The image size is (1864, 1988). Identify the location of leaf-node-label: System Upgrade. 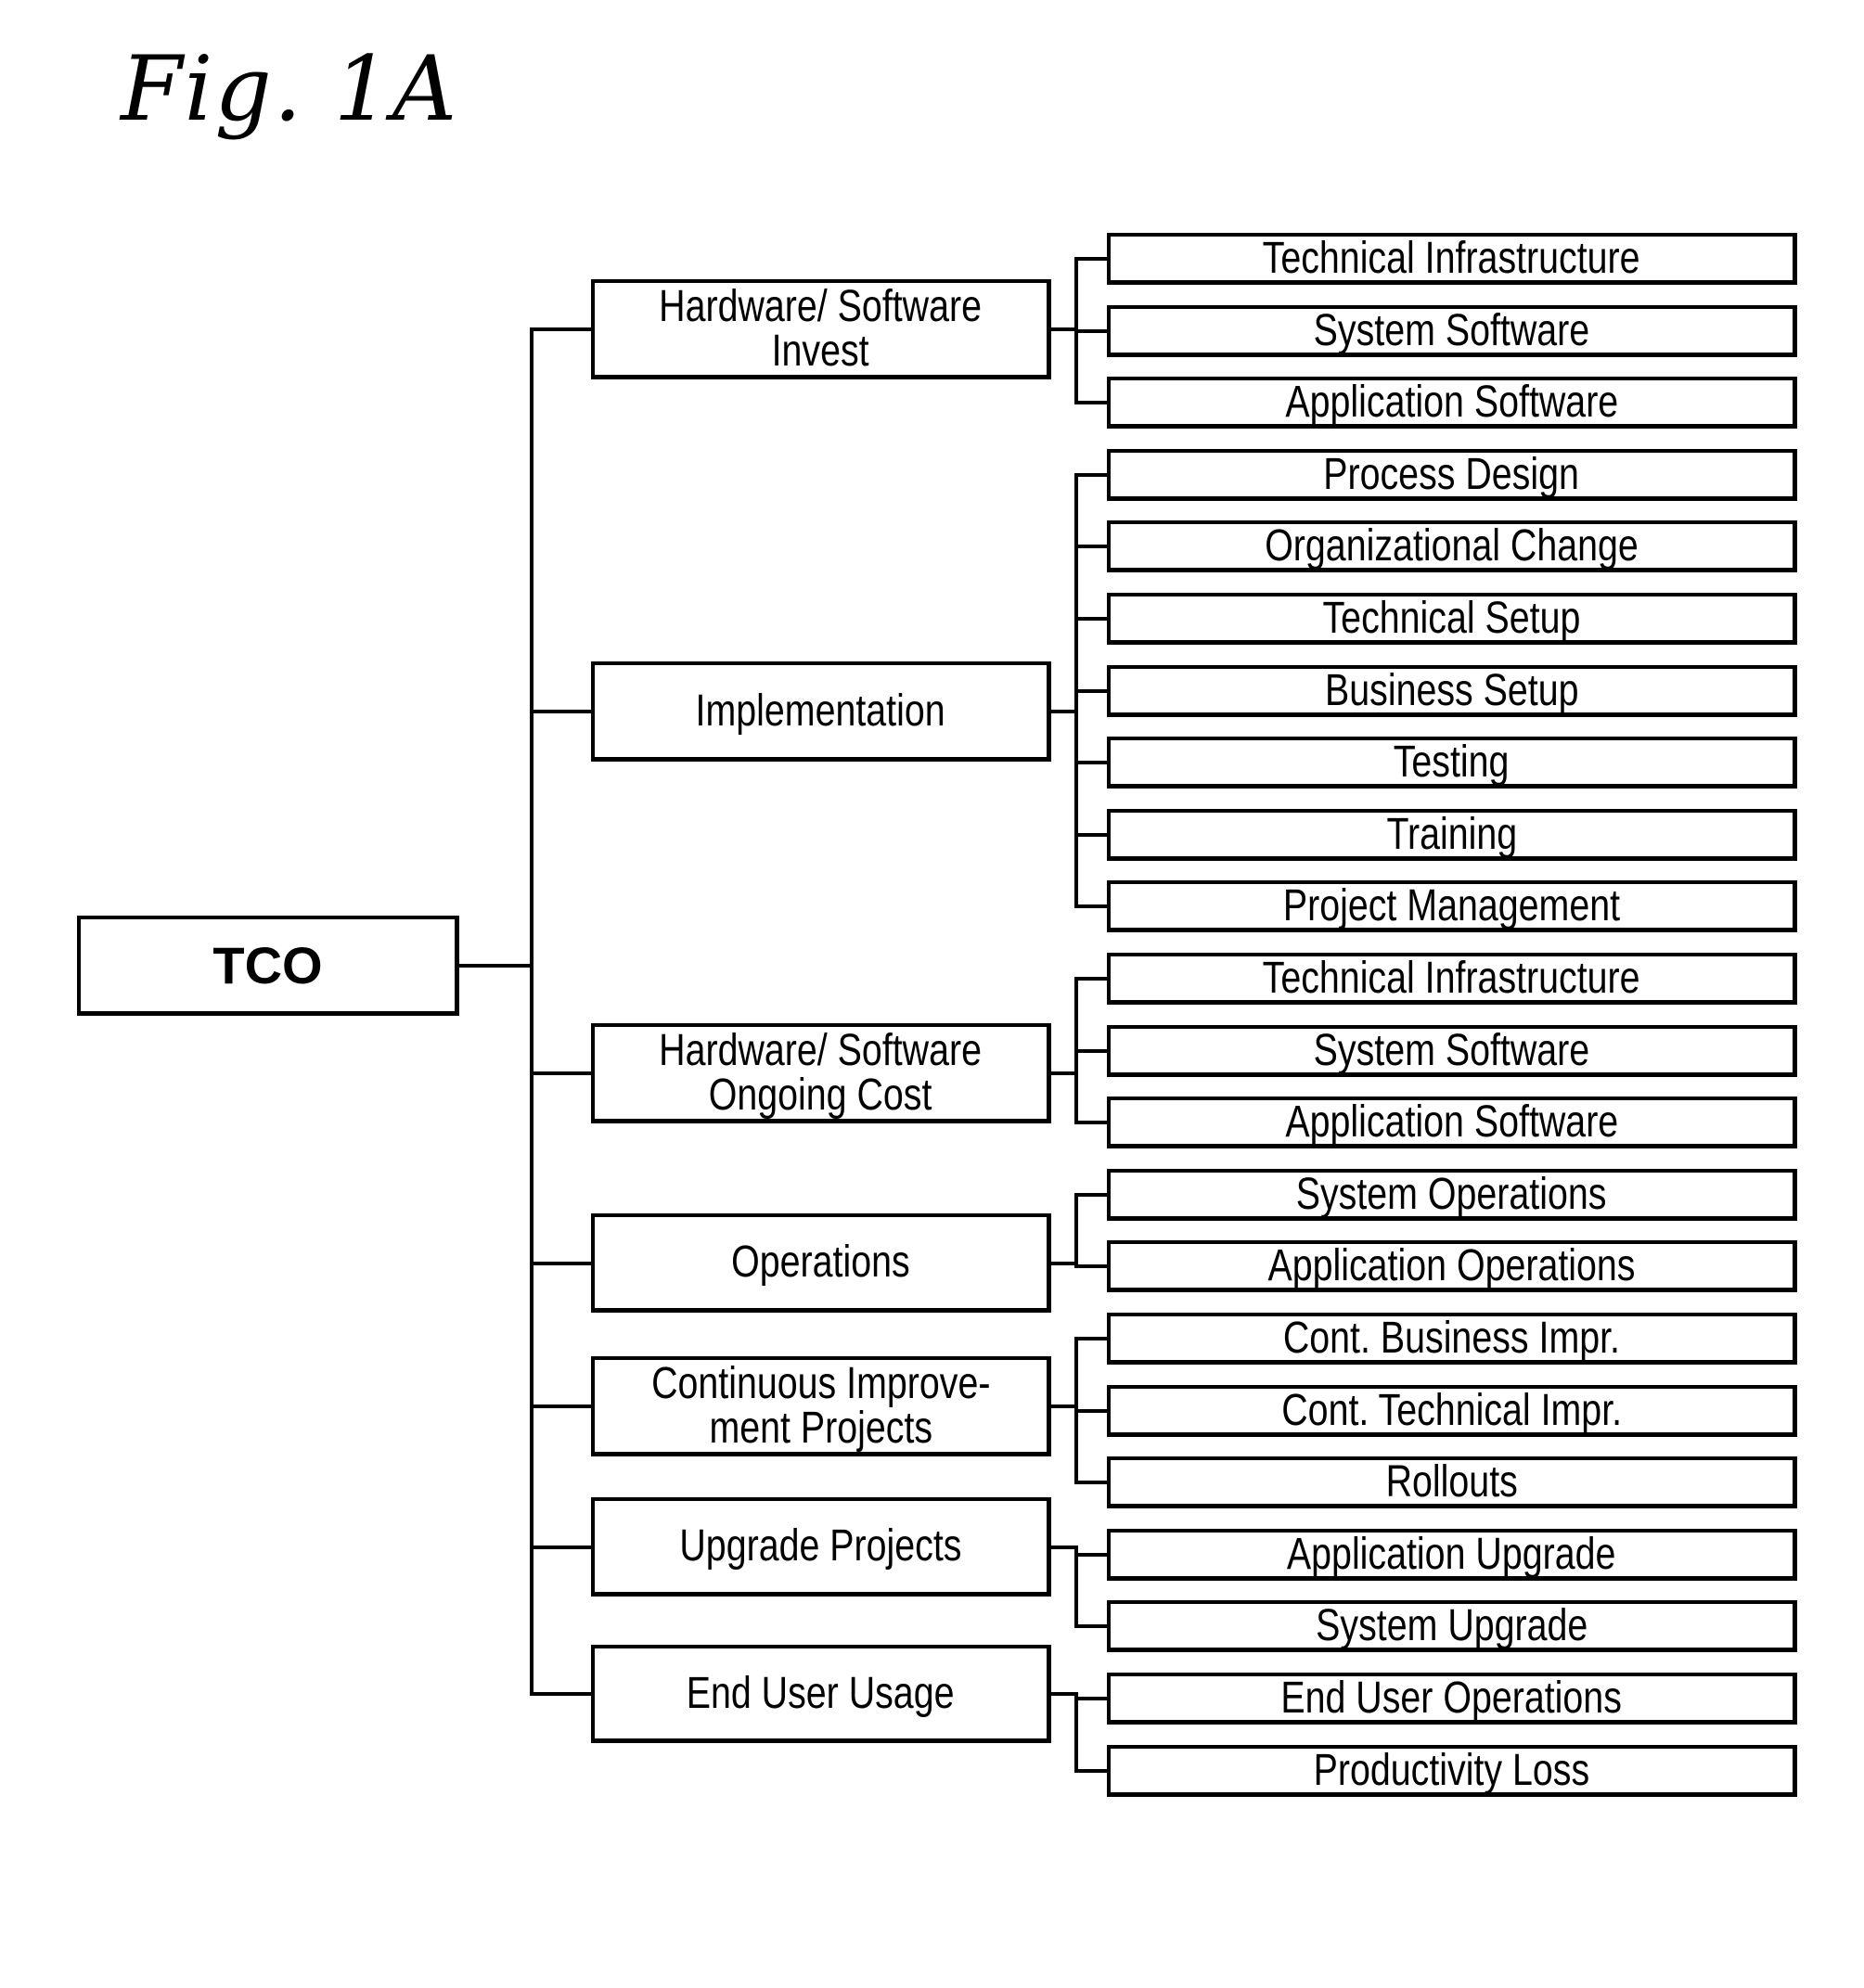
(1451, 1625).